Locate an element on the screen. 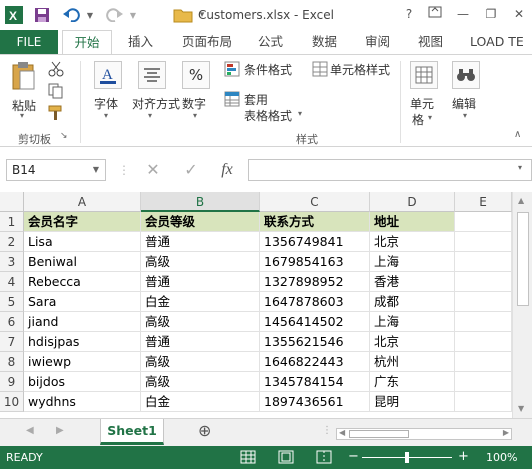 The image size is (532, 469). close-button: ✕ is located at coordinates (519, 14).